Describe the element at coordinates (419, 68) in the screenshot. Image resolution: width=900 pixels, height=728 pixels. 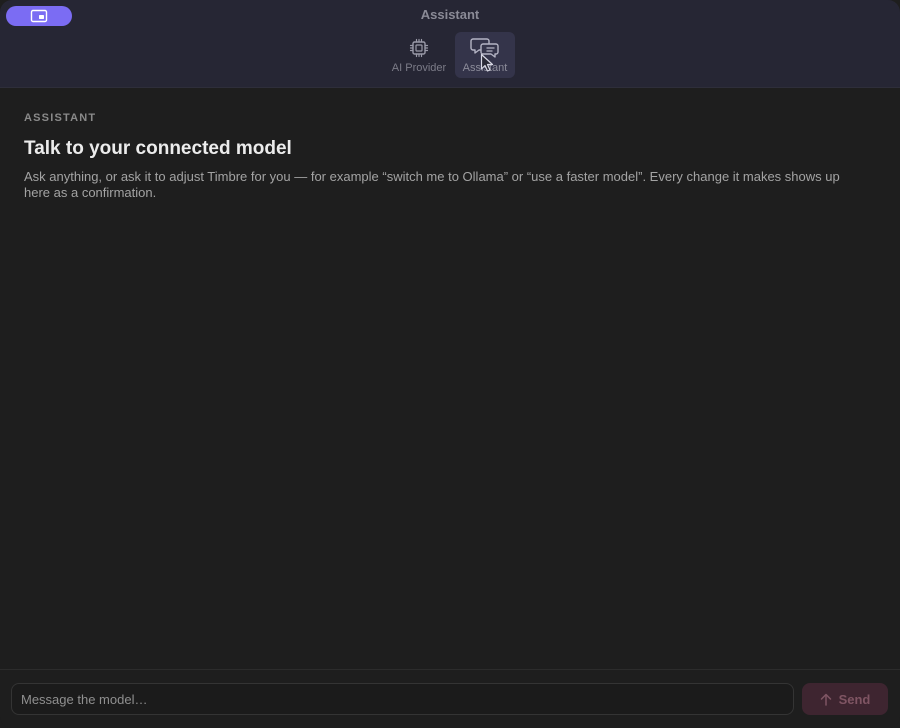
I see `tab-ai-provider-label: AI Provider` at that location.